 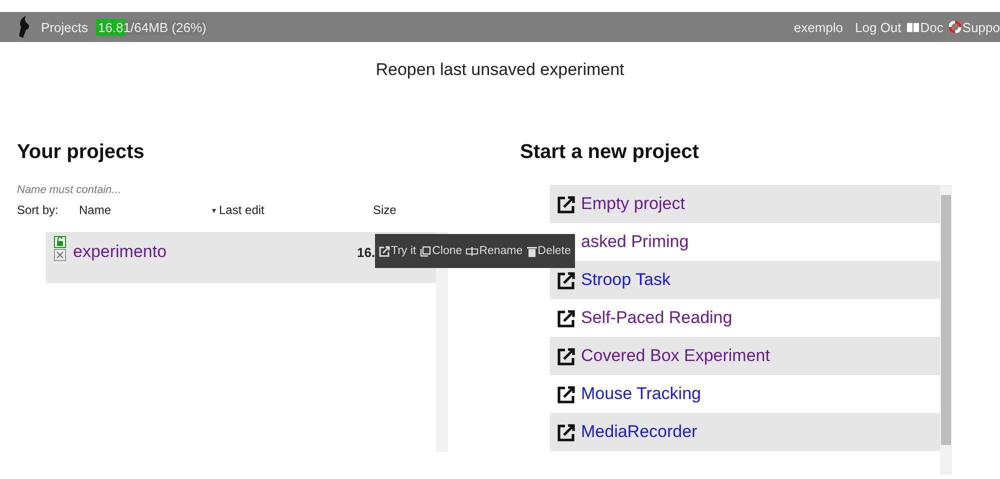 What do you see at coordinates (81, 153) in the screenshot?
I see `section-heading: Your projects` at bounding box center [81, 153].